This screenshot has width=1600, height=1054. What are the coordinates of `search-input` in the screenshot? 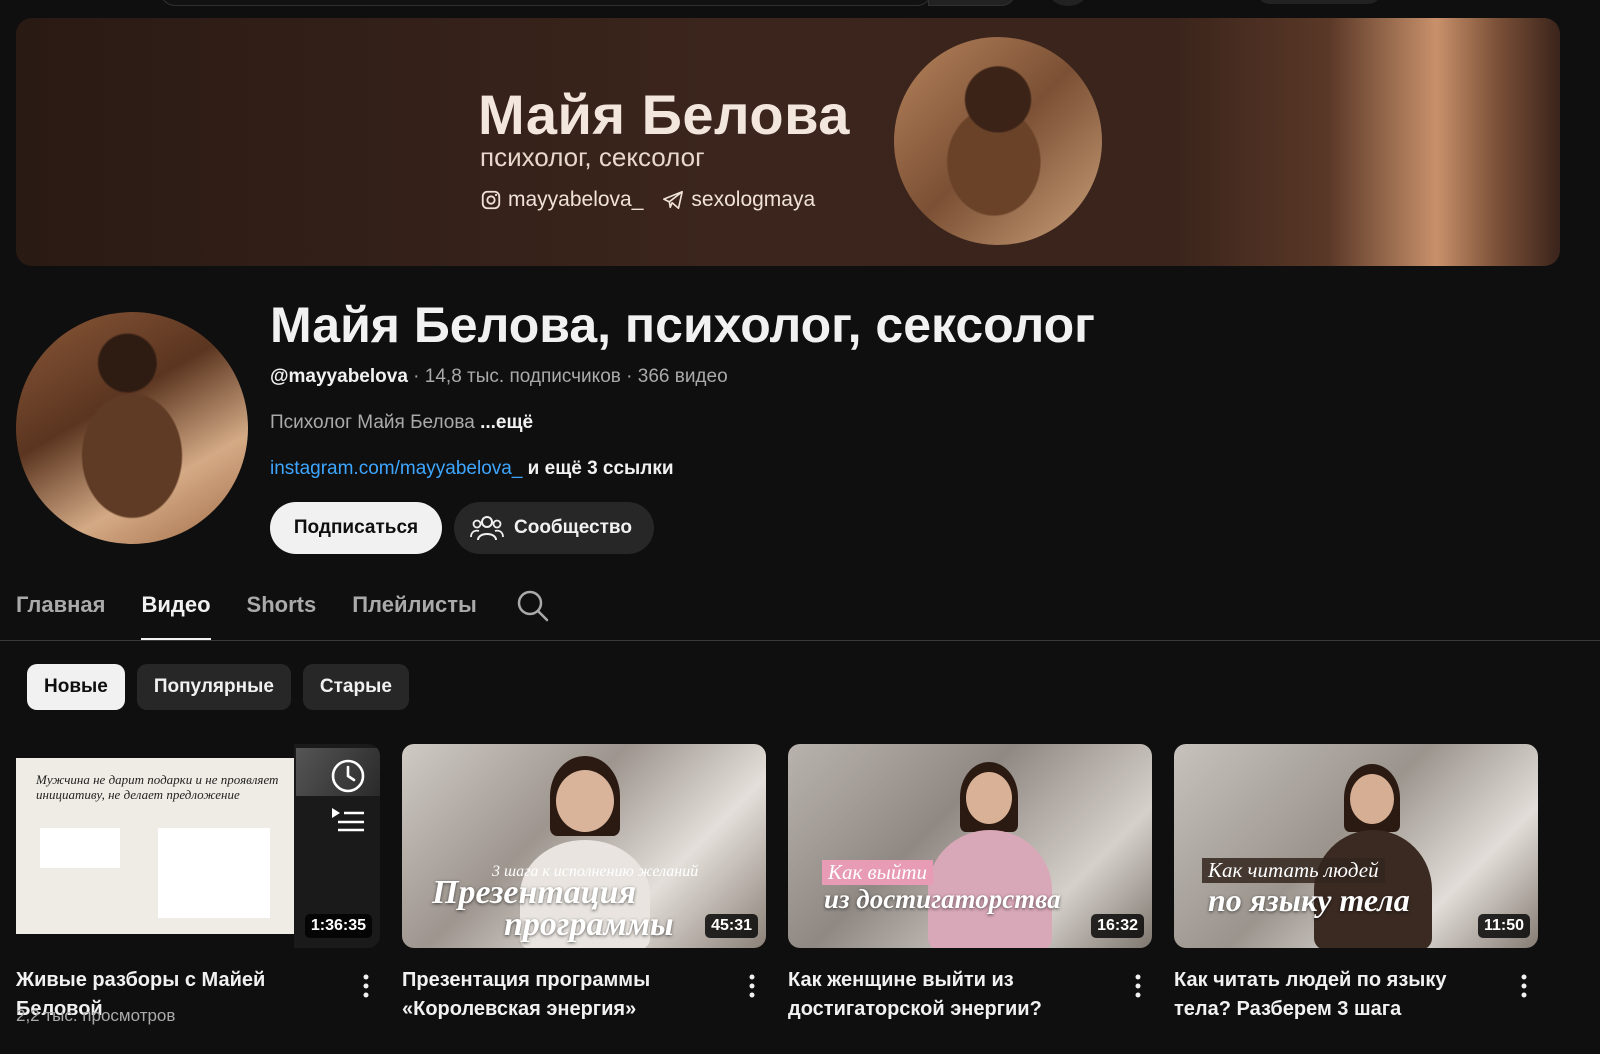 It's located at (546, 3).